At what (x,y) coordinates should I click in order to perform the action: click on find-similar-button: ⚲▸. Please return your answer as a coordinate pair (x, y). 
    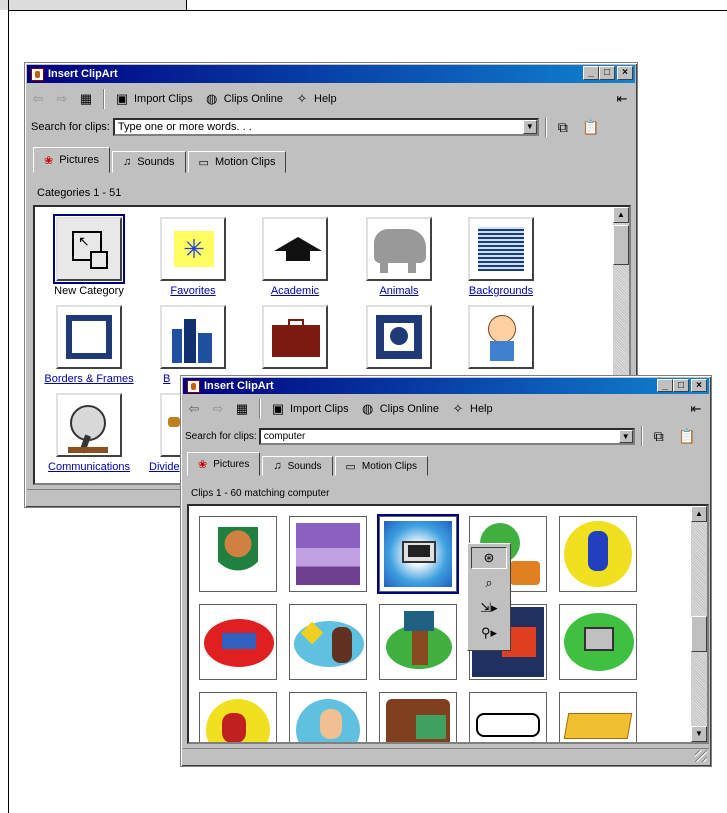
    Looking at the image, I should click on (489, 633).